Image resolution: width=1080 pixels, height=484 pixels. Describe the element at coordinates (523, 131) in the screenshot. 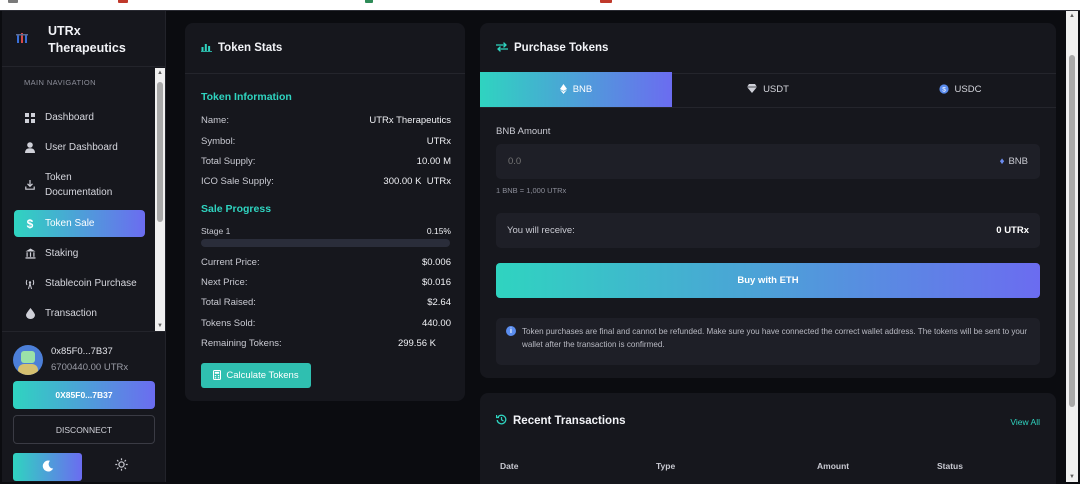

I see `amount-label: BNB Amount` at that location.